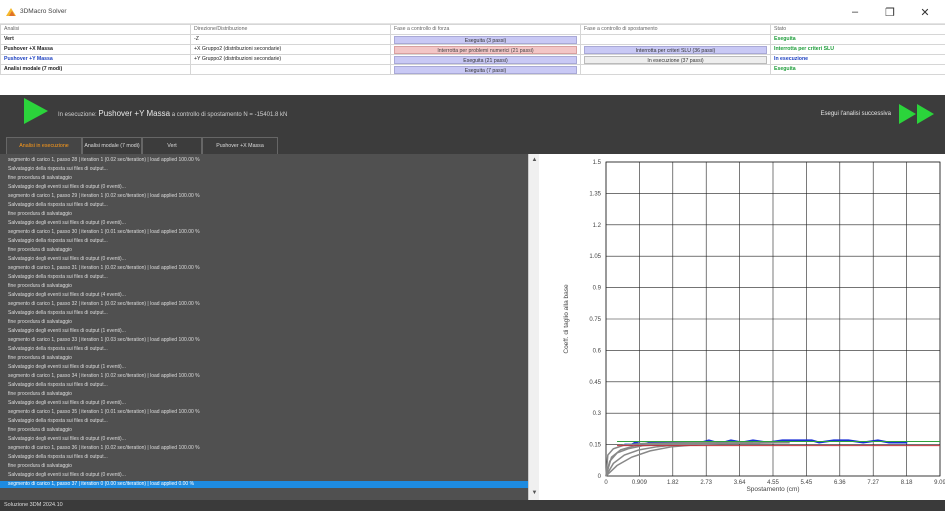  Describe the element at coordinates (534, 160) in the screenshot. I see `scroll-up-icon: ▲` at that location.